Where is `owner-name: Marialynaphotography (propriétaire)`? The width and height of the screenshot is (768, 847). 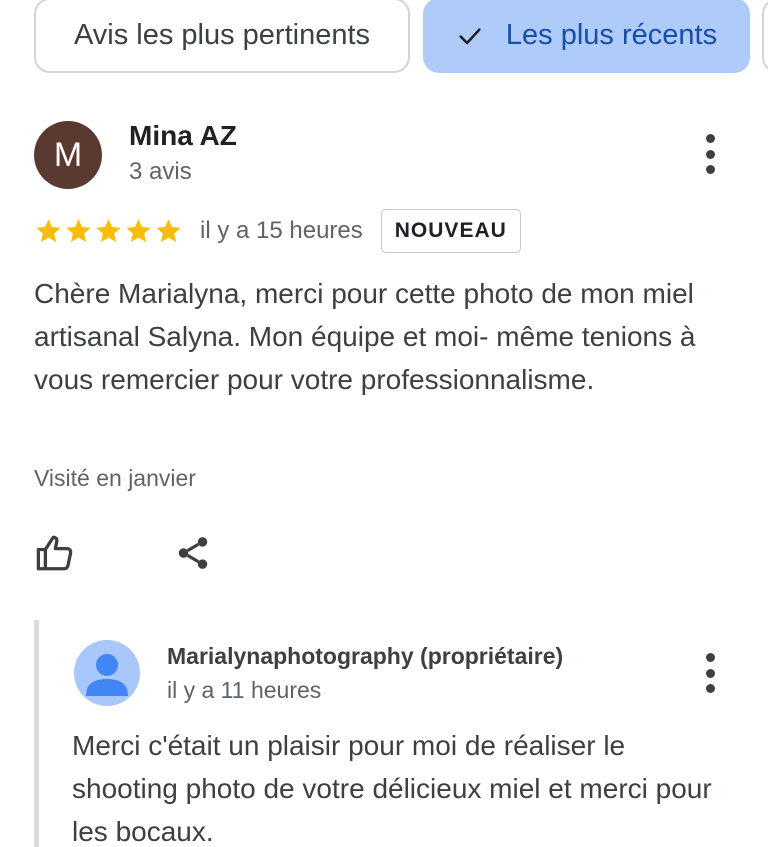
owner-name: Marialynaphotography (propriétaire) is located at coordinates (365, 656).